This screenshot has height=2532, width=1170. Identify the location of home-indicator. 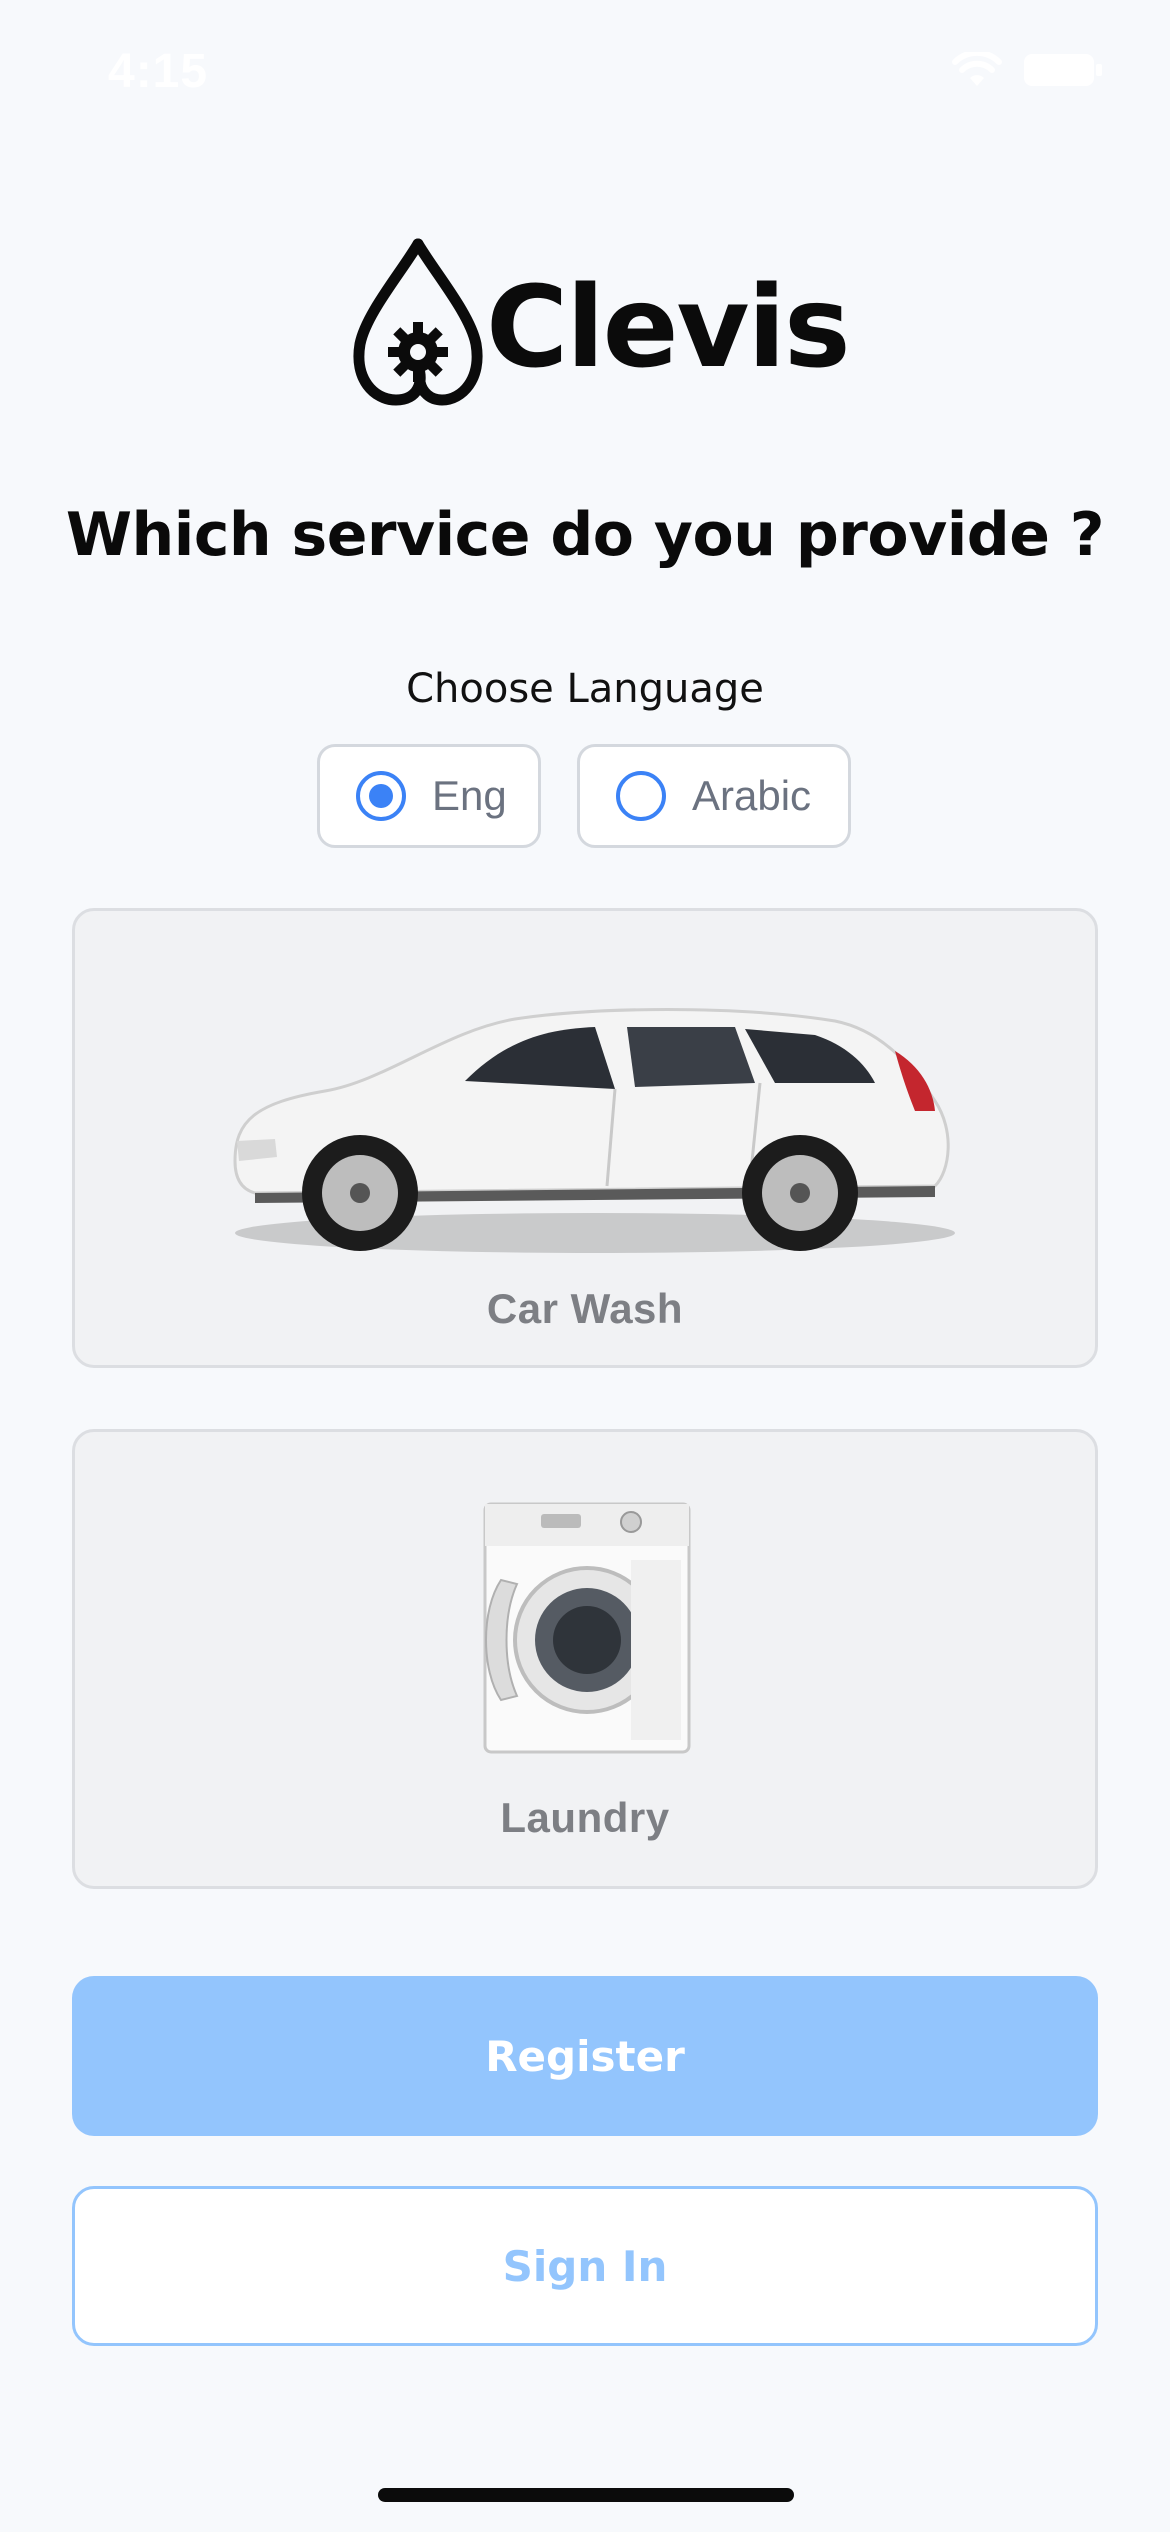
(586, 2495).